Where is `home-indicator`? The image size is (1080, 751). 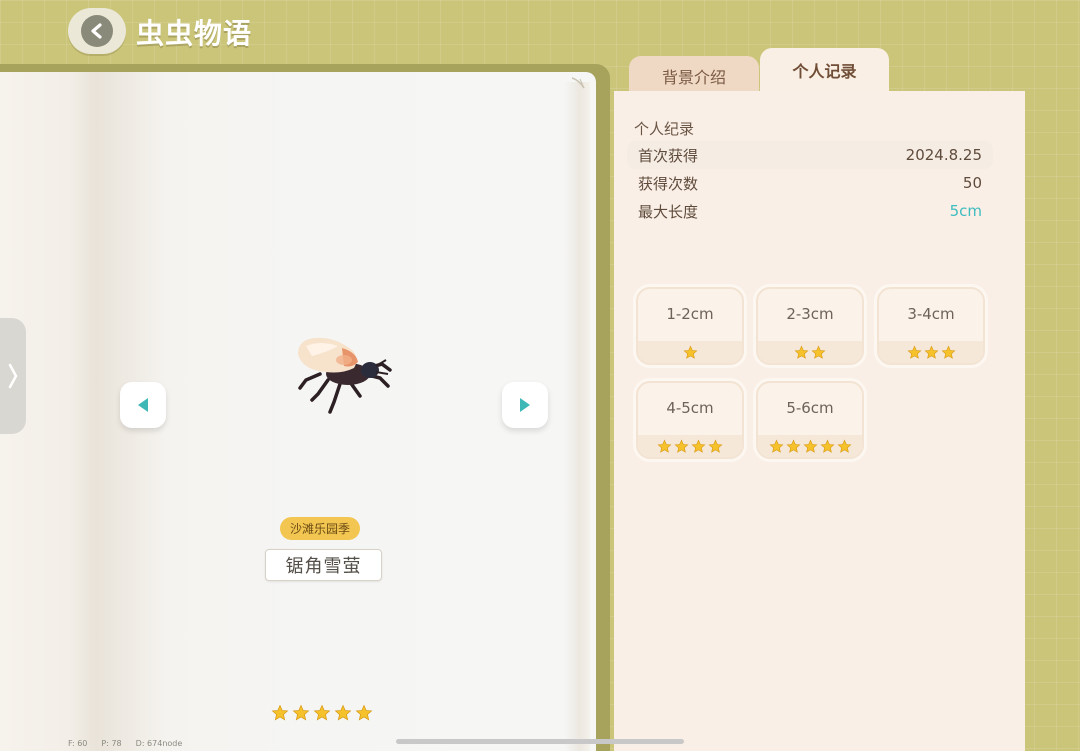 home-indicator is located at coordinates (540, 741).